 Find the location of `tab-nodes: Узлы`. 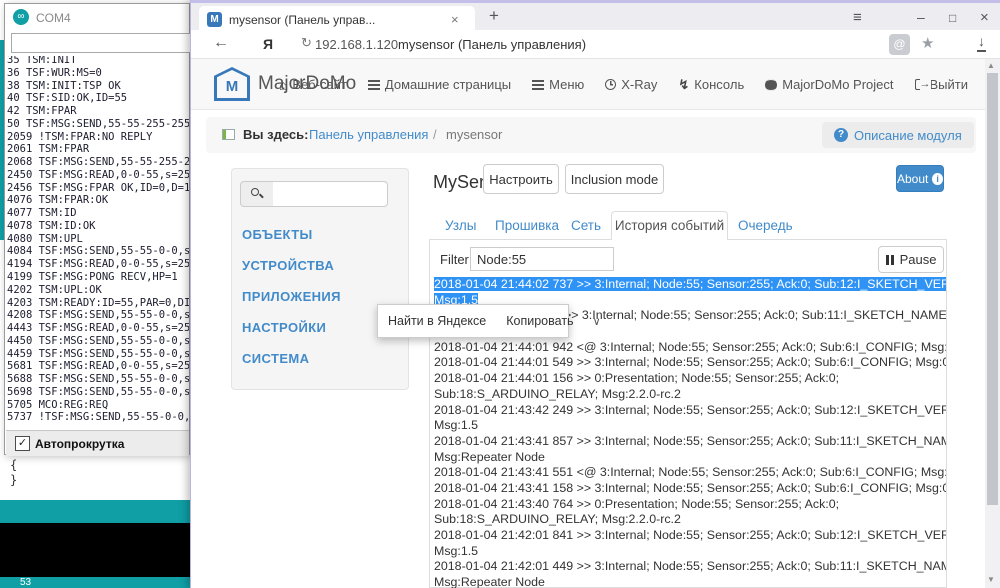

tab-nodes: Узлы is located at coordinates (460, 225).